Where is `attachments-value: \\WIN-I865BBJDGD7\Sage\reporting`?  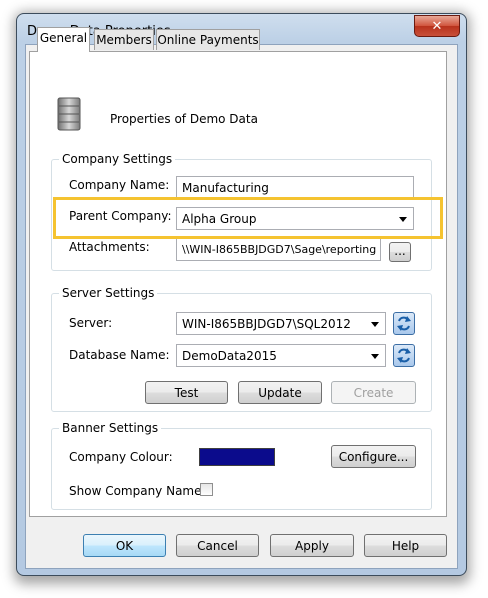
attachments-value: \\WIN-I865BBJDGD7\Sage\reporting is located at coordinates (279, 249).